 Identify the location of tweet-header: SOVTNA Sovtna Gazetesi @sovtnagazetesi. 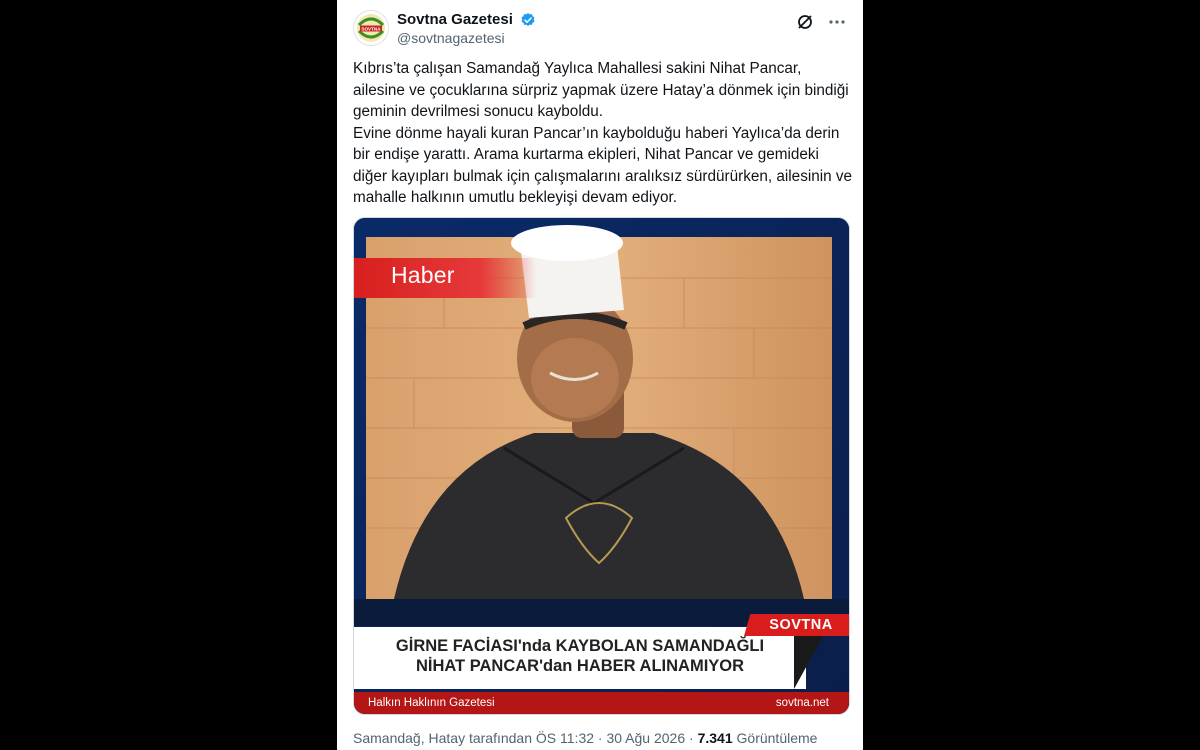
(600, 30).